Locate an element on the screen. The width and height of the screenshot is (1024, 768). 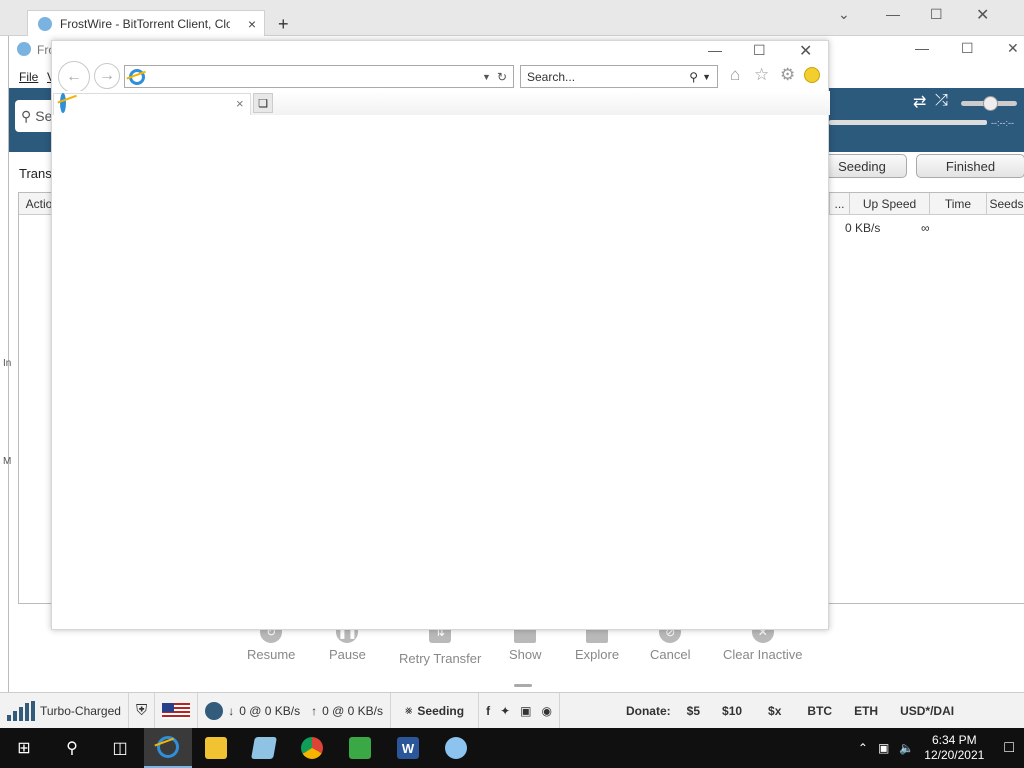
folder-icon is located at coordinates (216, 748).